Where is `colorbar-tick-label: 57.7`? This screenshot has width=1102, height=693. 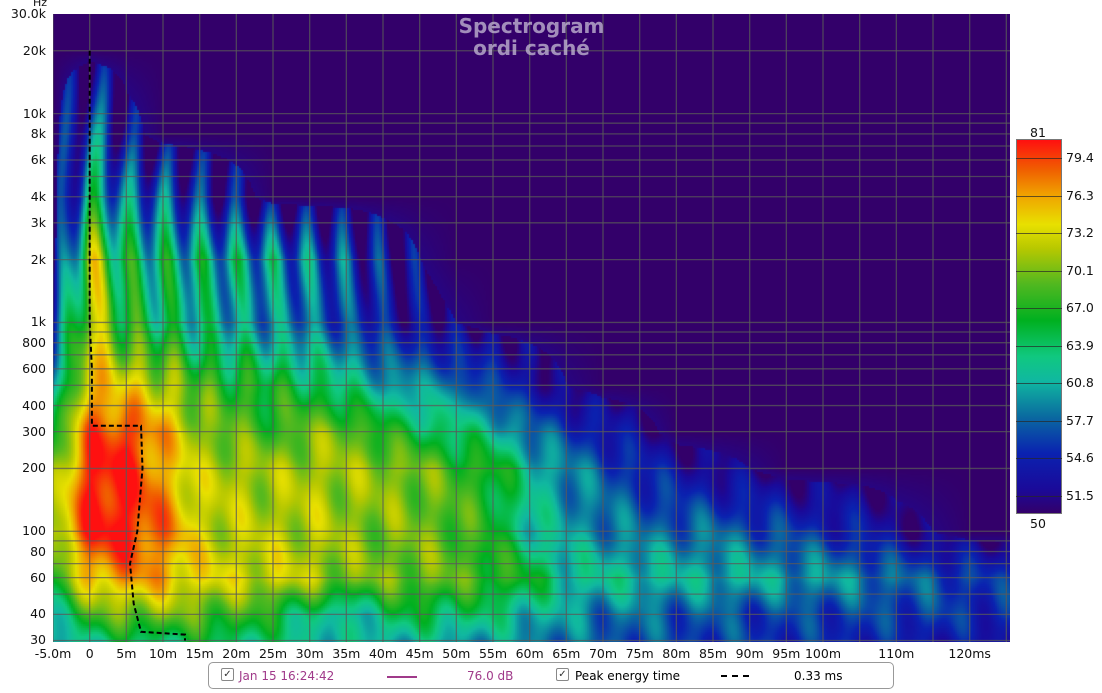
colorbar-tick-label: 57.7 is located at coordinates (1080, 420).